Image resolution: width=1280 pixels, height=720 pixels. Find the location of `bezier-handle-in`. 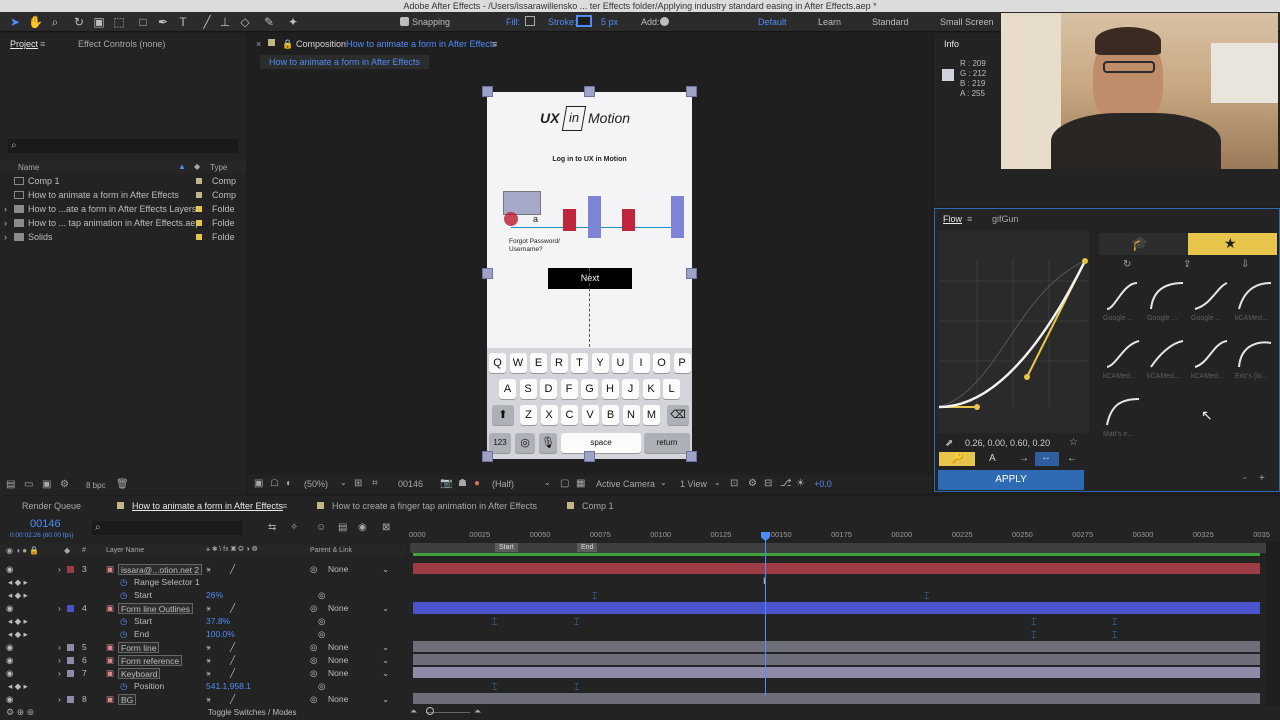

bezier-handle-in is located at coordinates (977, 407).